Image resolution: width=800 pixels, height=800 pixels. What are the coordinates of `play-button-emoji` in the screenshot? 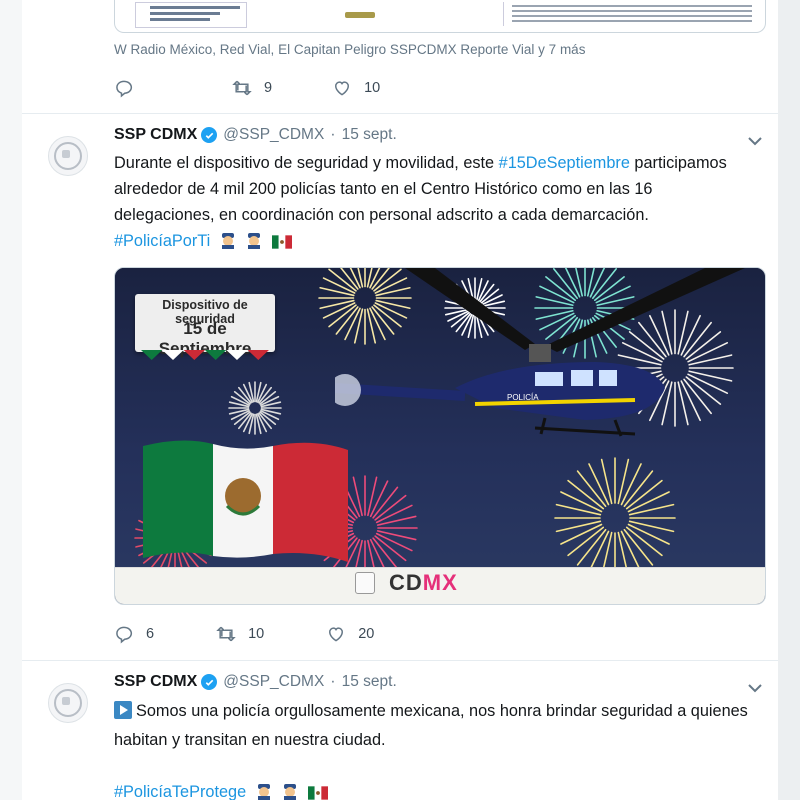 It's located at (123, 714).